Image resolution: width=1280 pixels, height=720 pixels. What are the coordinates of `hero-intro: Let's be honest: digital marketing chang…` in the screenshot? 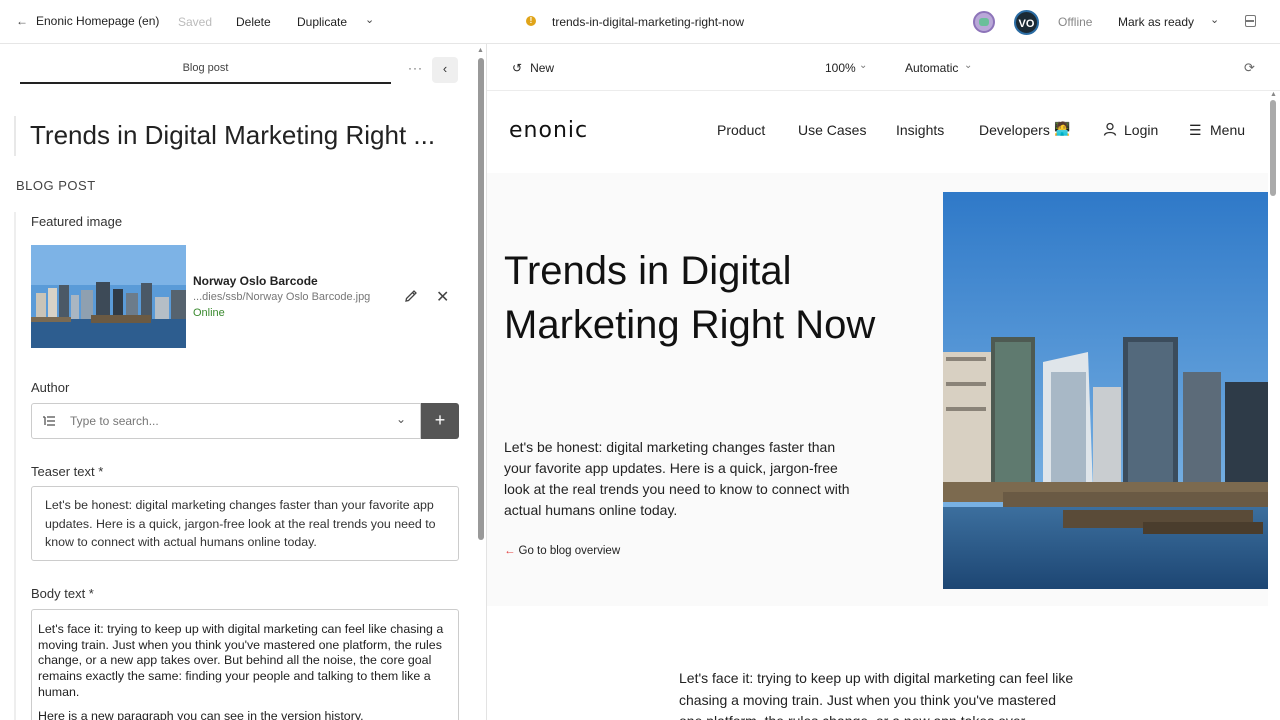 It's located at (677, 478).